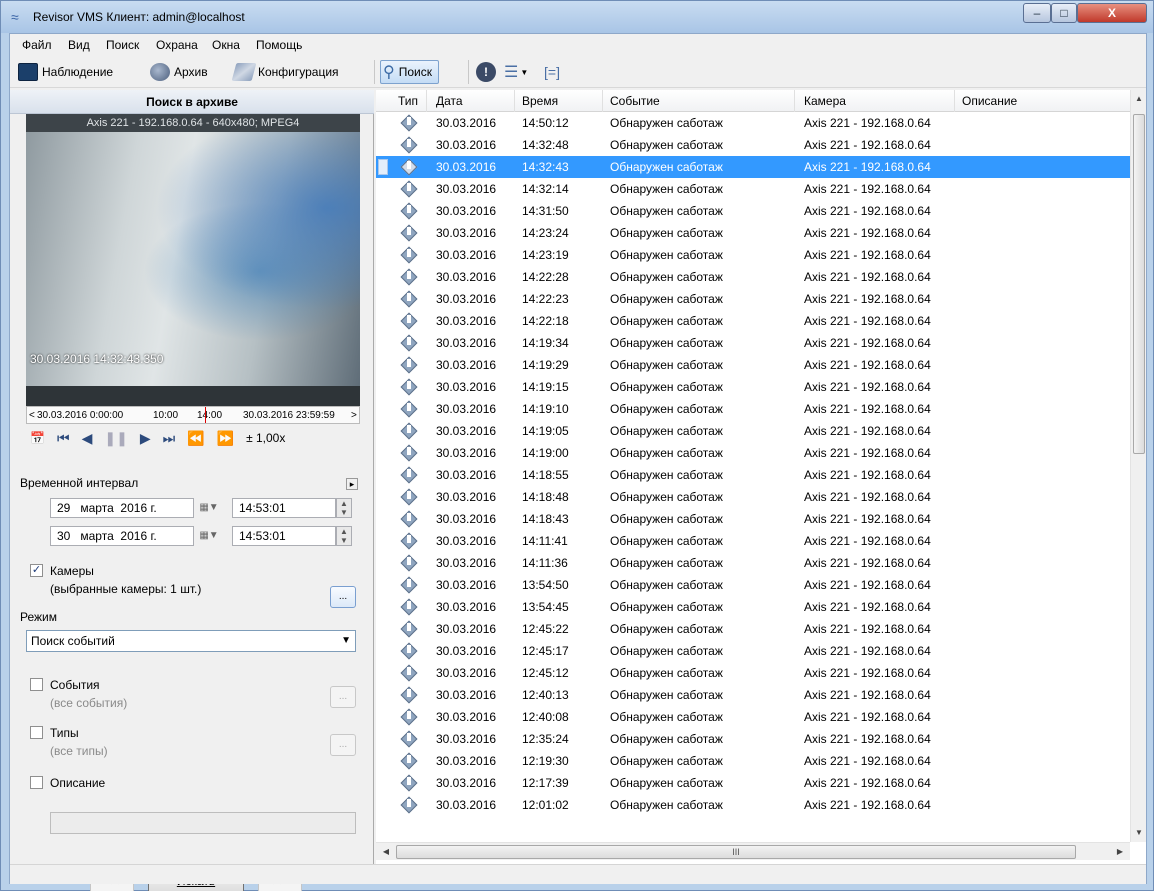 The height and width of the screenshot is (891, 1154). I want to click on horizontal-scroll-thumb: III, so click(736, 852).